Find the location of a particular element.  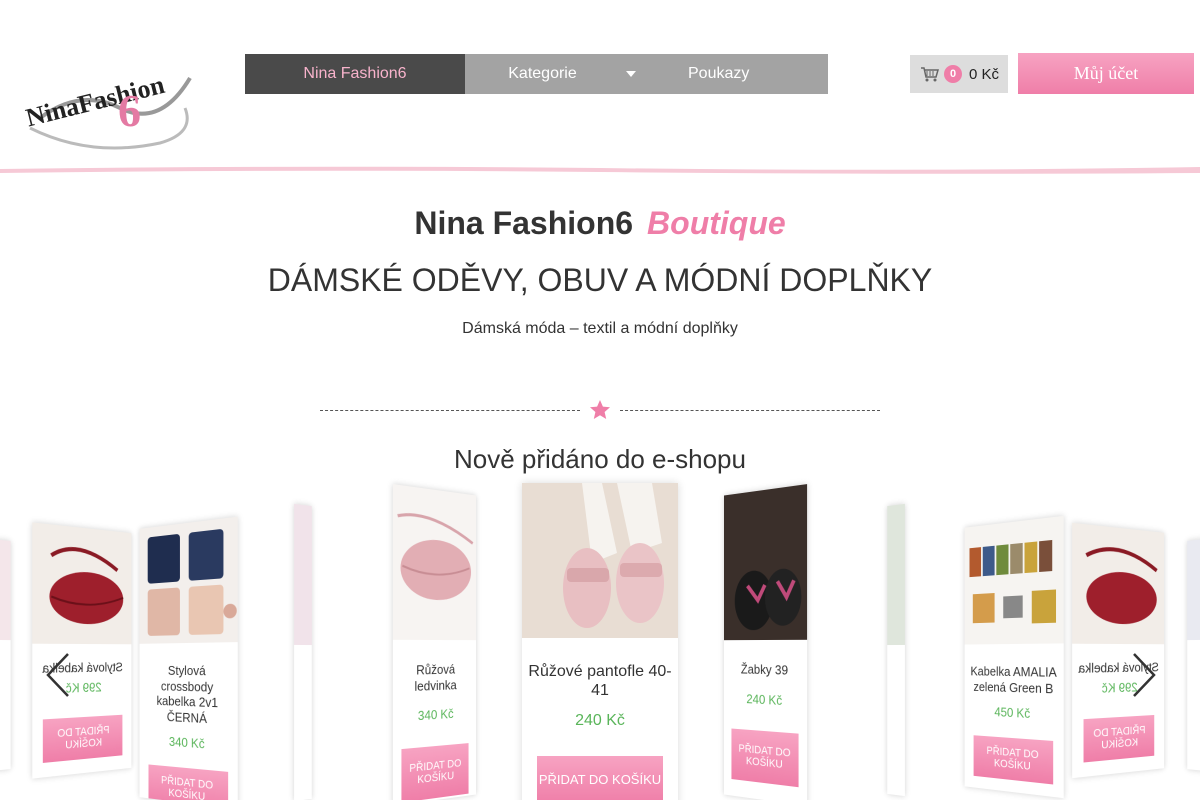

crossbody-image is located at coordinates (192, 582).